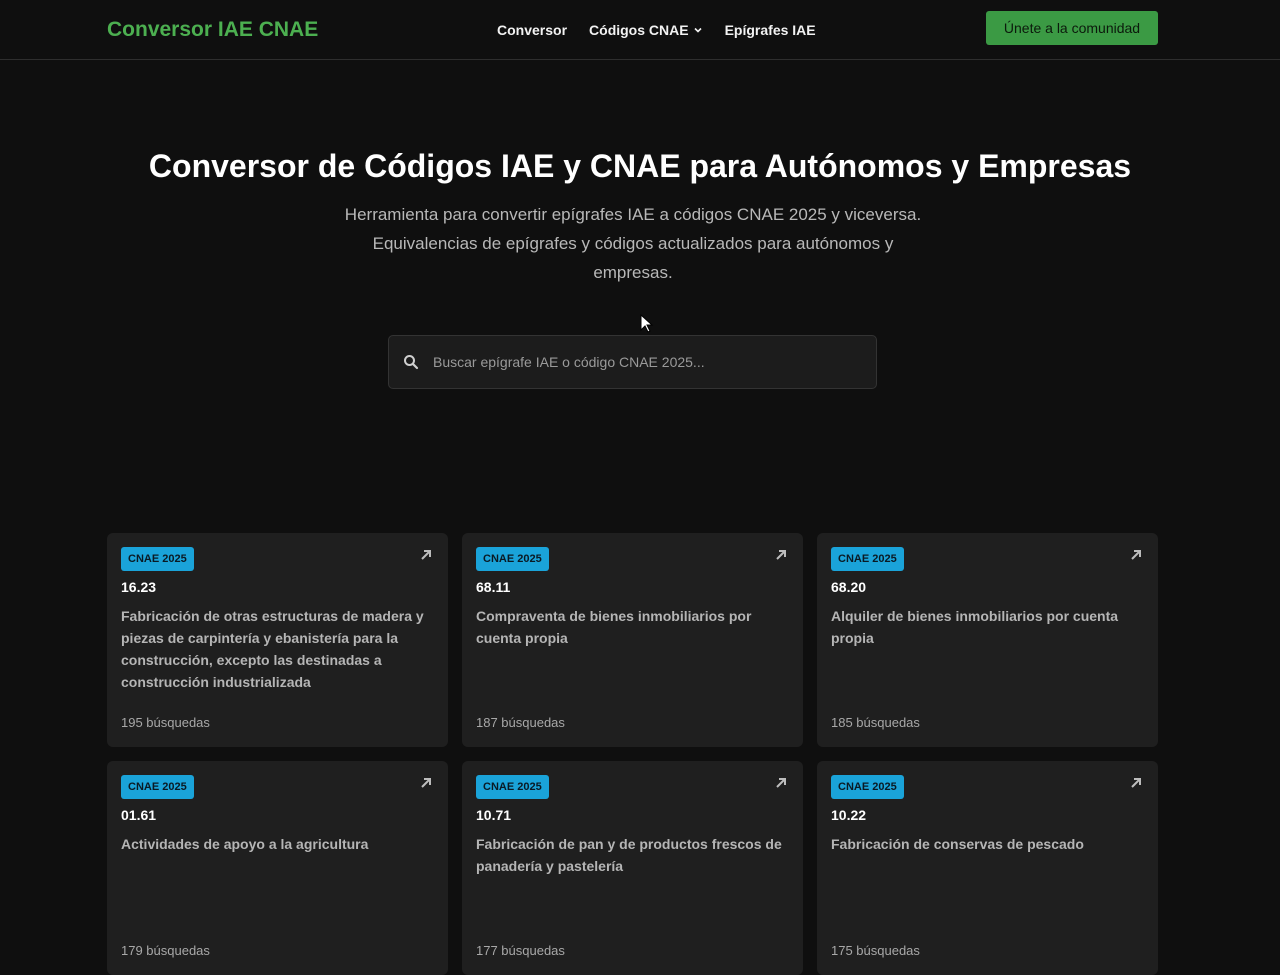 This screenshot has height=975, width=1280. Describe the element at coordinates (520, 950) in the screenshot. I see `card-search-count: 177 búsquedas` at that location.